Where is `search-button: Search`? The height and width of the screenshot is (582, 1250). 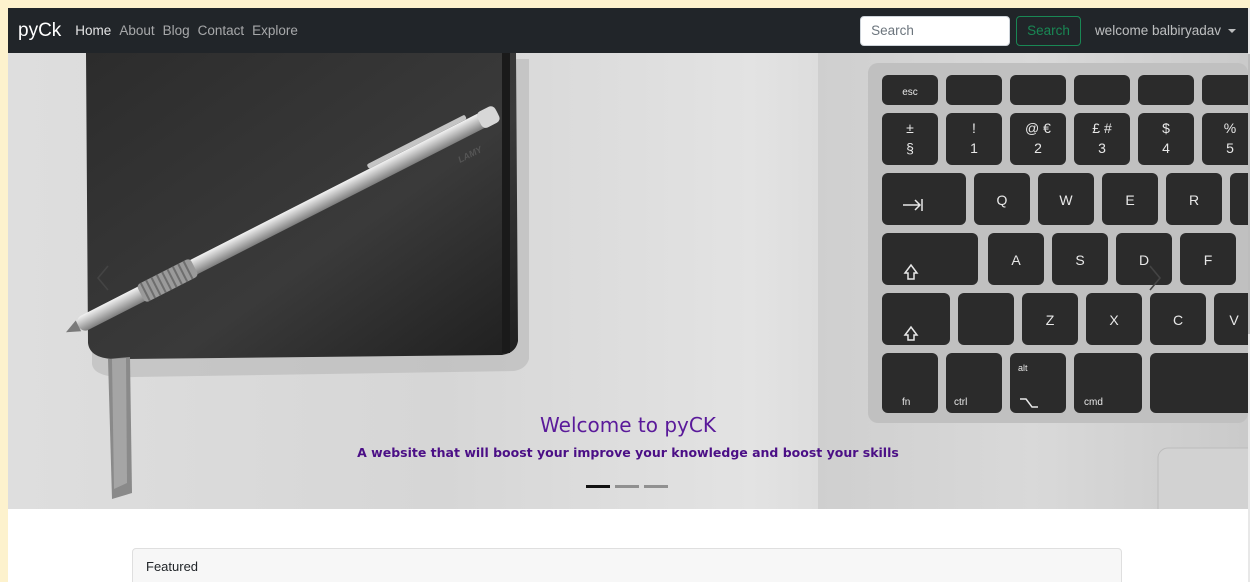 search-button: Search is located at coordinates (1048, 30).